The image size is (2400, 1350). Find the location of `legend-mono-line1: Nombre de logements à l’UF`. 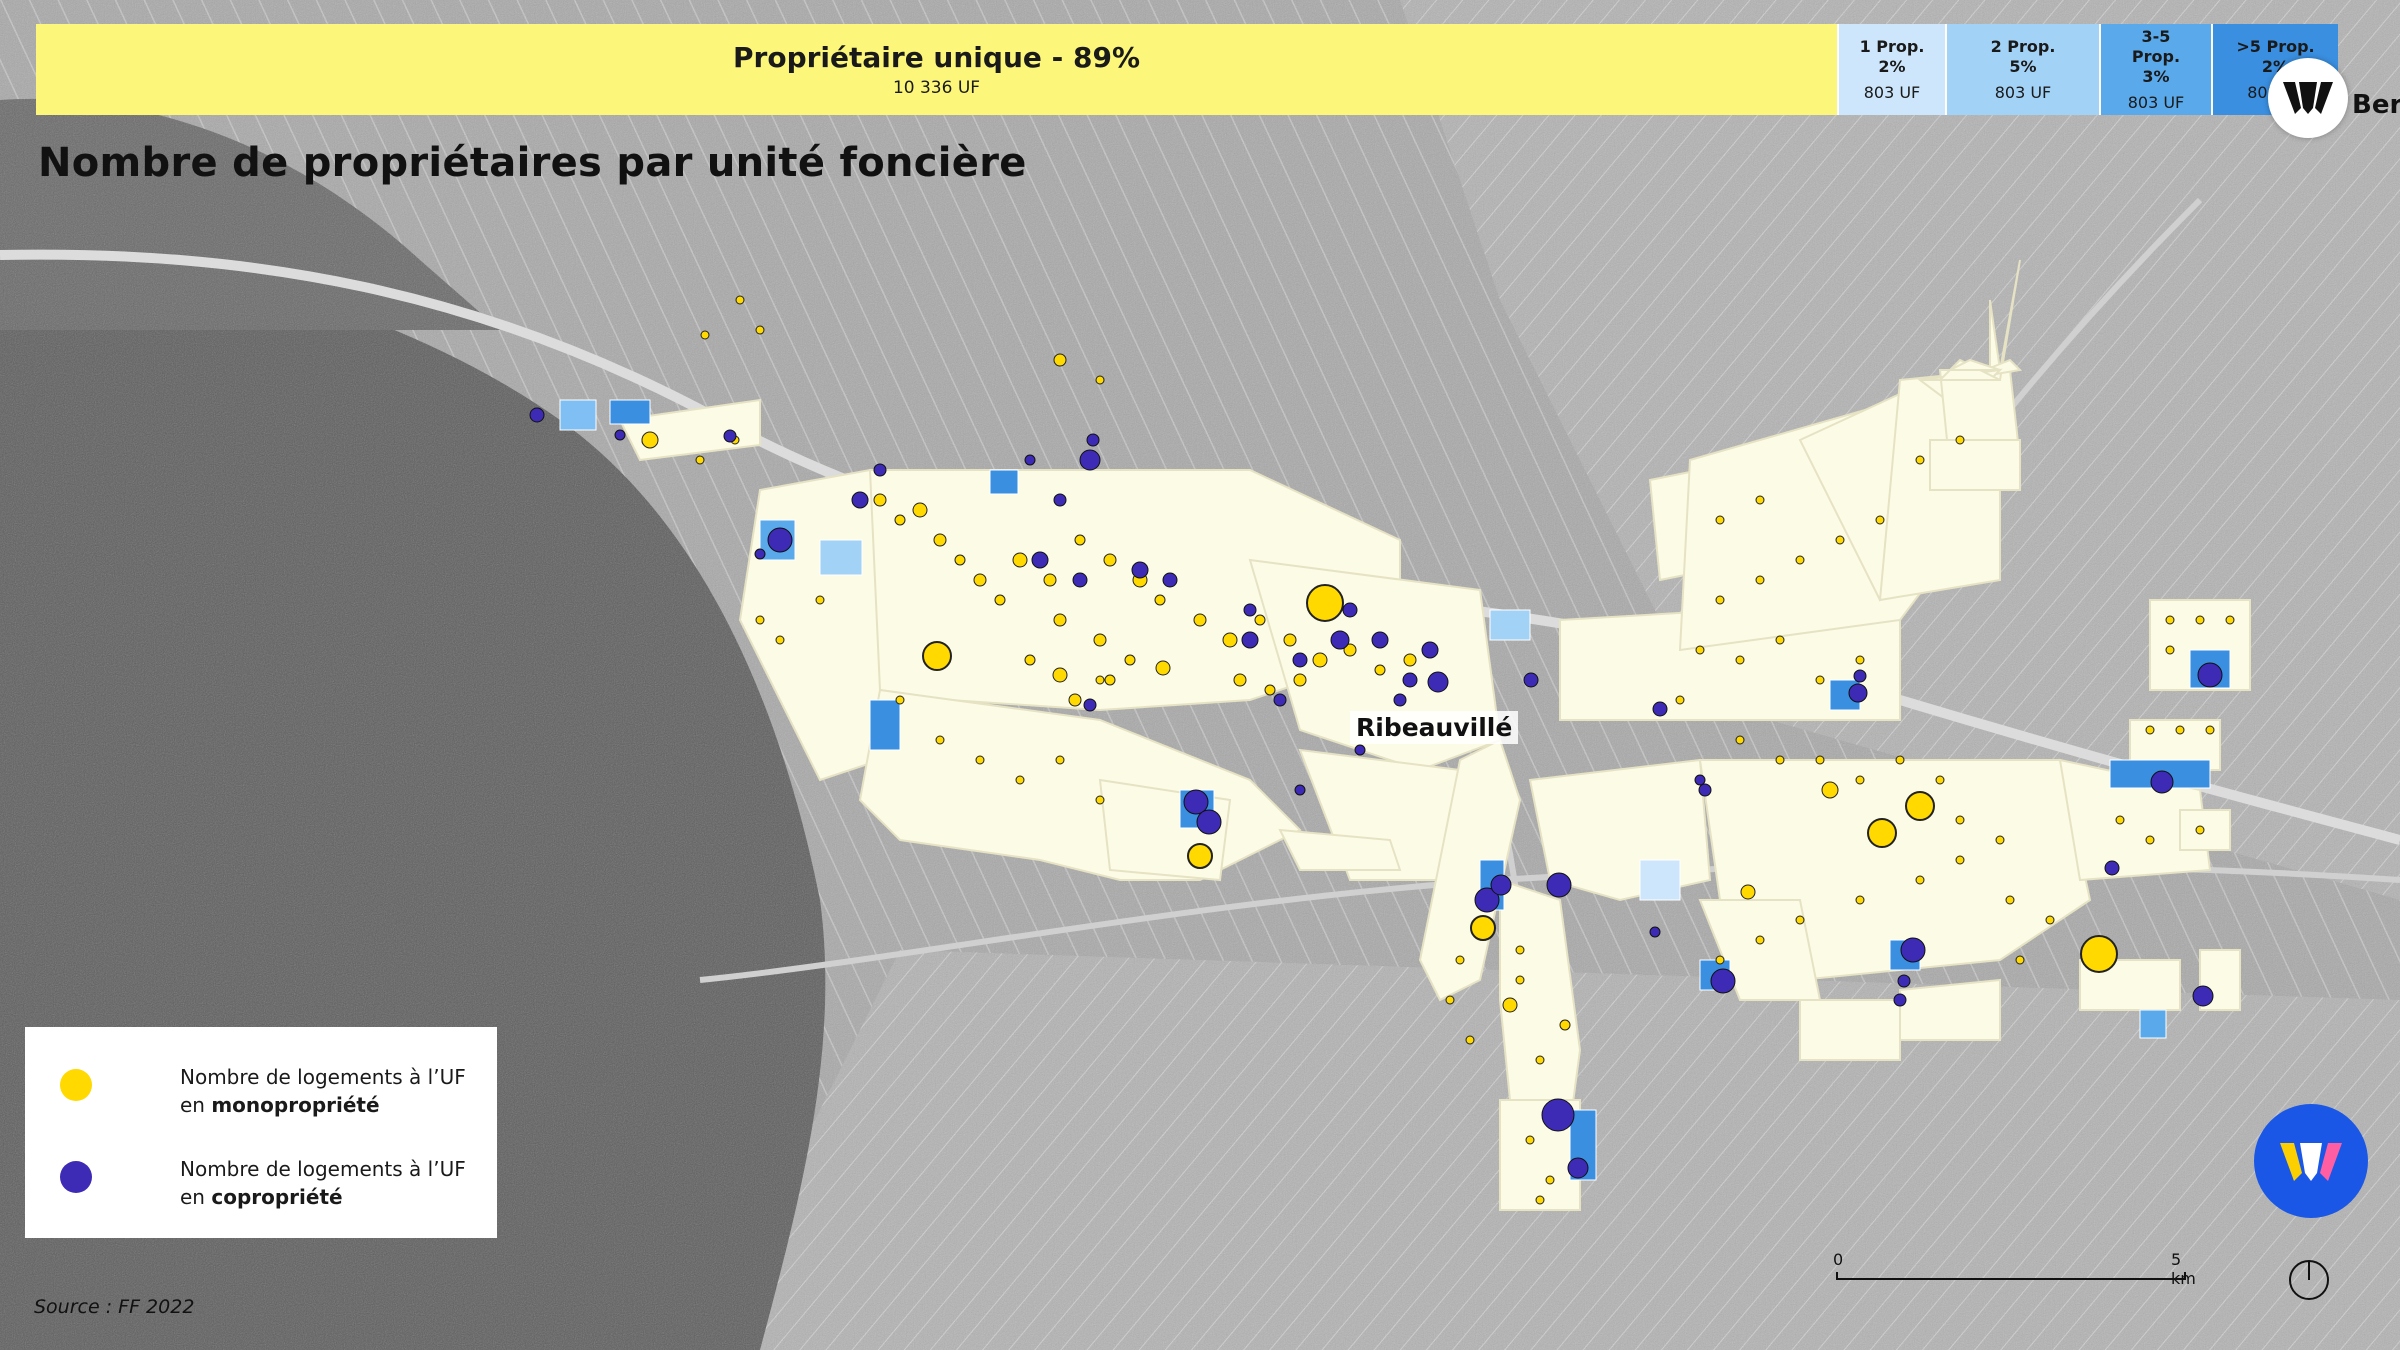

legend-mono-line1: Nombre de logements à l’UF is located at coordinates (323, 1077).